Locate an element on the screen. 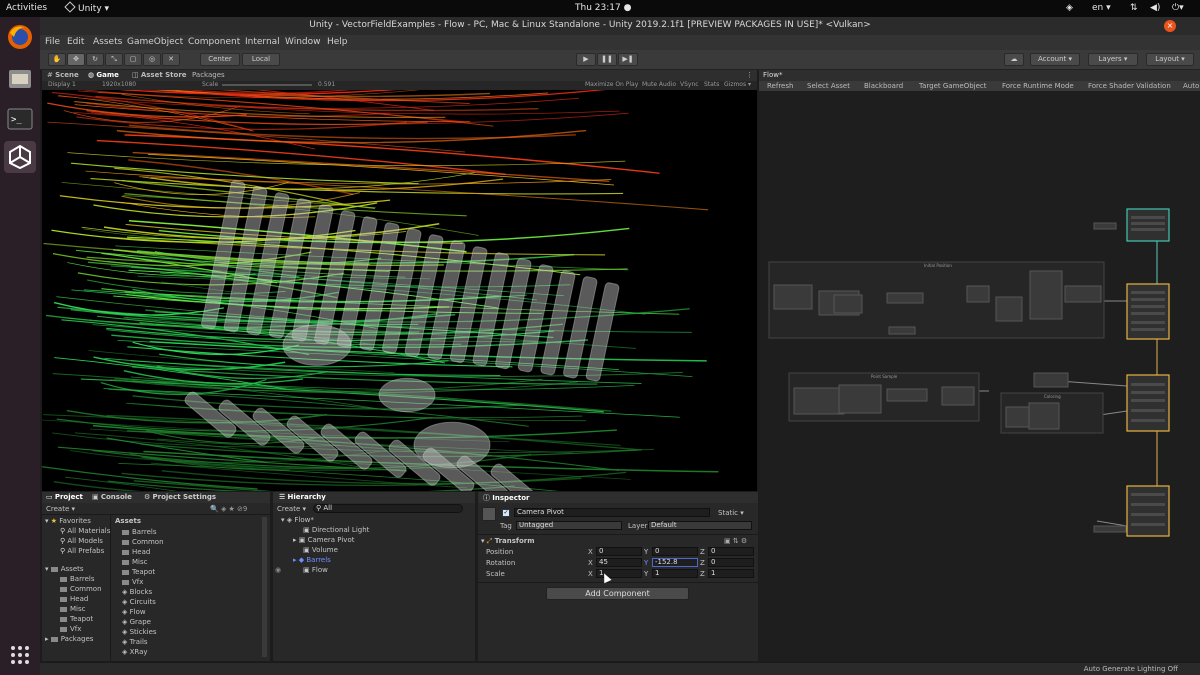  scene-root: ▾ ◈ Flow* is located at coordinates (297, 520).